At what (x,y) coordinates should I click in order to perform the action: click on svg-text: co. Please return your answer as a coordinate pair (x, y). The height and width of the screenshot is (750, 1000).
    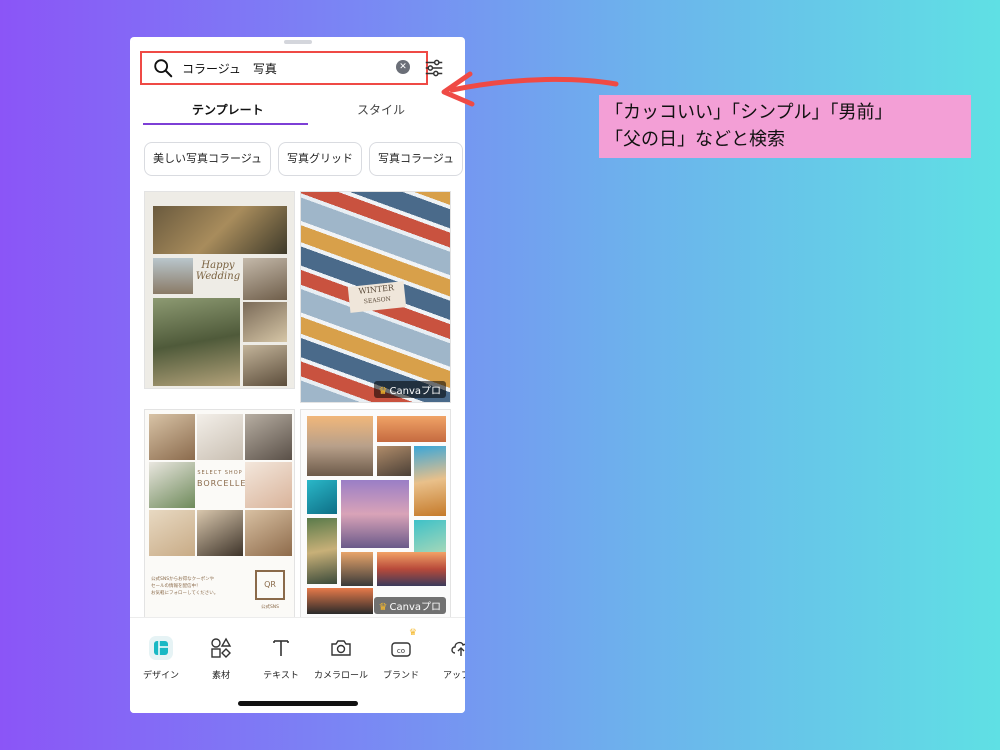
    Looking at the image, I should click on (401, 651).